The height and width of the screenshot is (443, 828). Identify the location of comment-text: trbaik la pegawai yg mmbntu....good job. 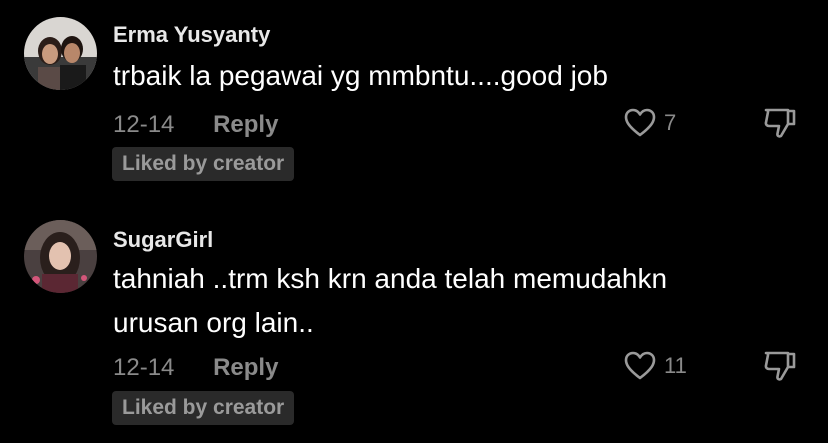
(360, 75).